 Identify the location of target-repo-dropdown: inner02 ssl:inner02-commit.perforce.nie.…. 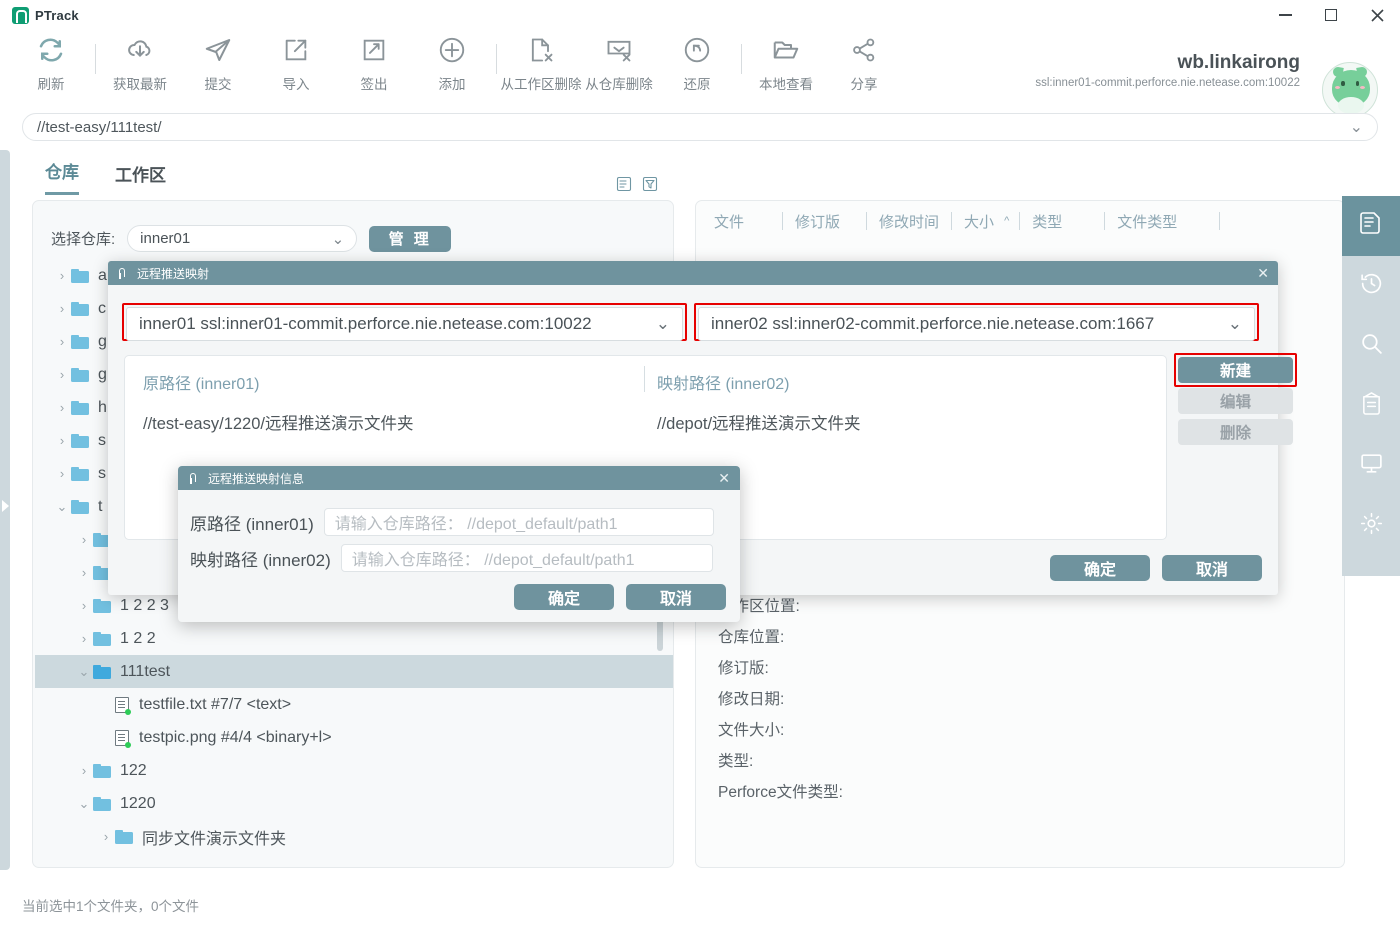
(976, 324).